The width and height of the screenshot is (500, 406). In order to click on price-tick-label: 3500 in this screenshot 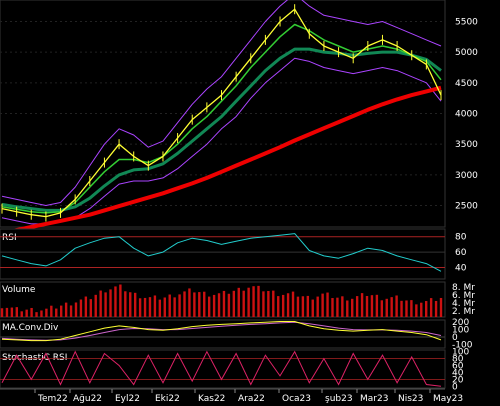, I will do `click(466, 145)`.